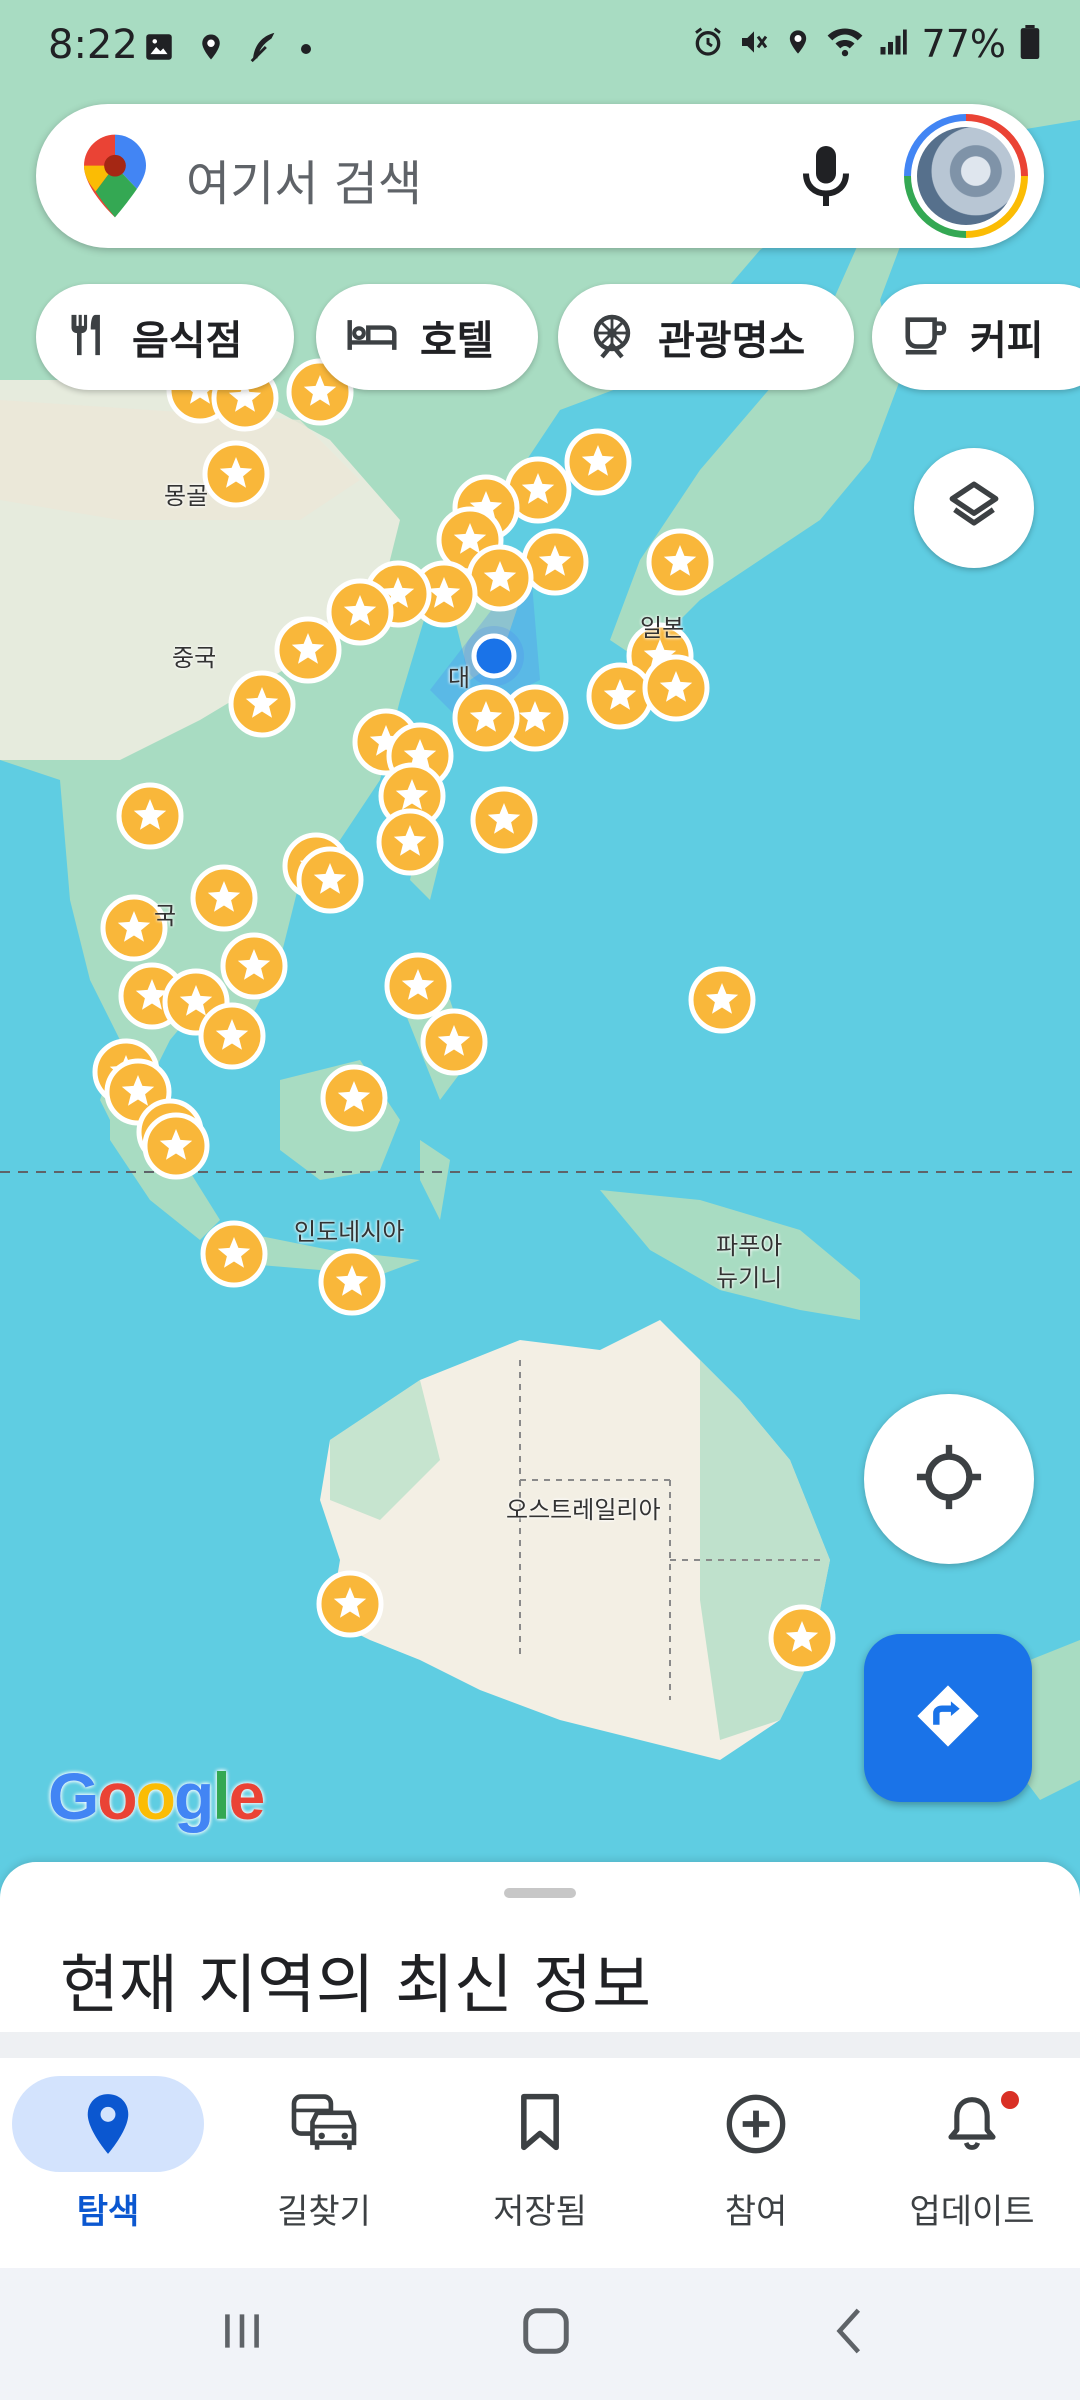 This screenshot has width=1080, height=2400. I want to click on label-china: 중국, so click(194, 658).